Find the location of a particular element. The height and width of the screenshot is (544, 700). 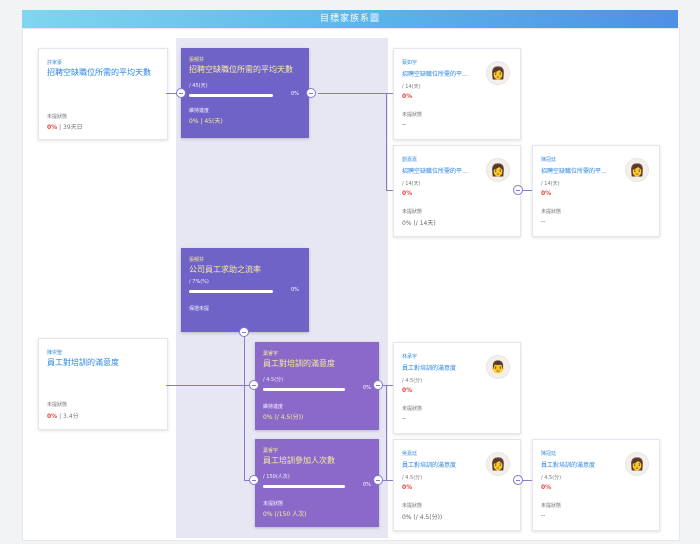

left-card-bottom: 陳崇聖 員工對培訓的滿意度 未提狀態 0% | 3.4分 is located at coordinates (103, 384).